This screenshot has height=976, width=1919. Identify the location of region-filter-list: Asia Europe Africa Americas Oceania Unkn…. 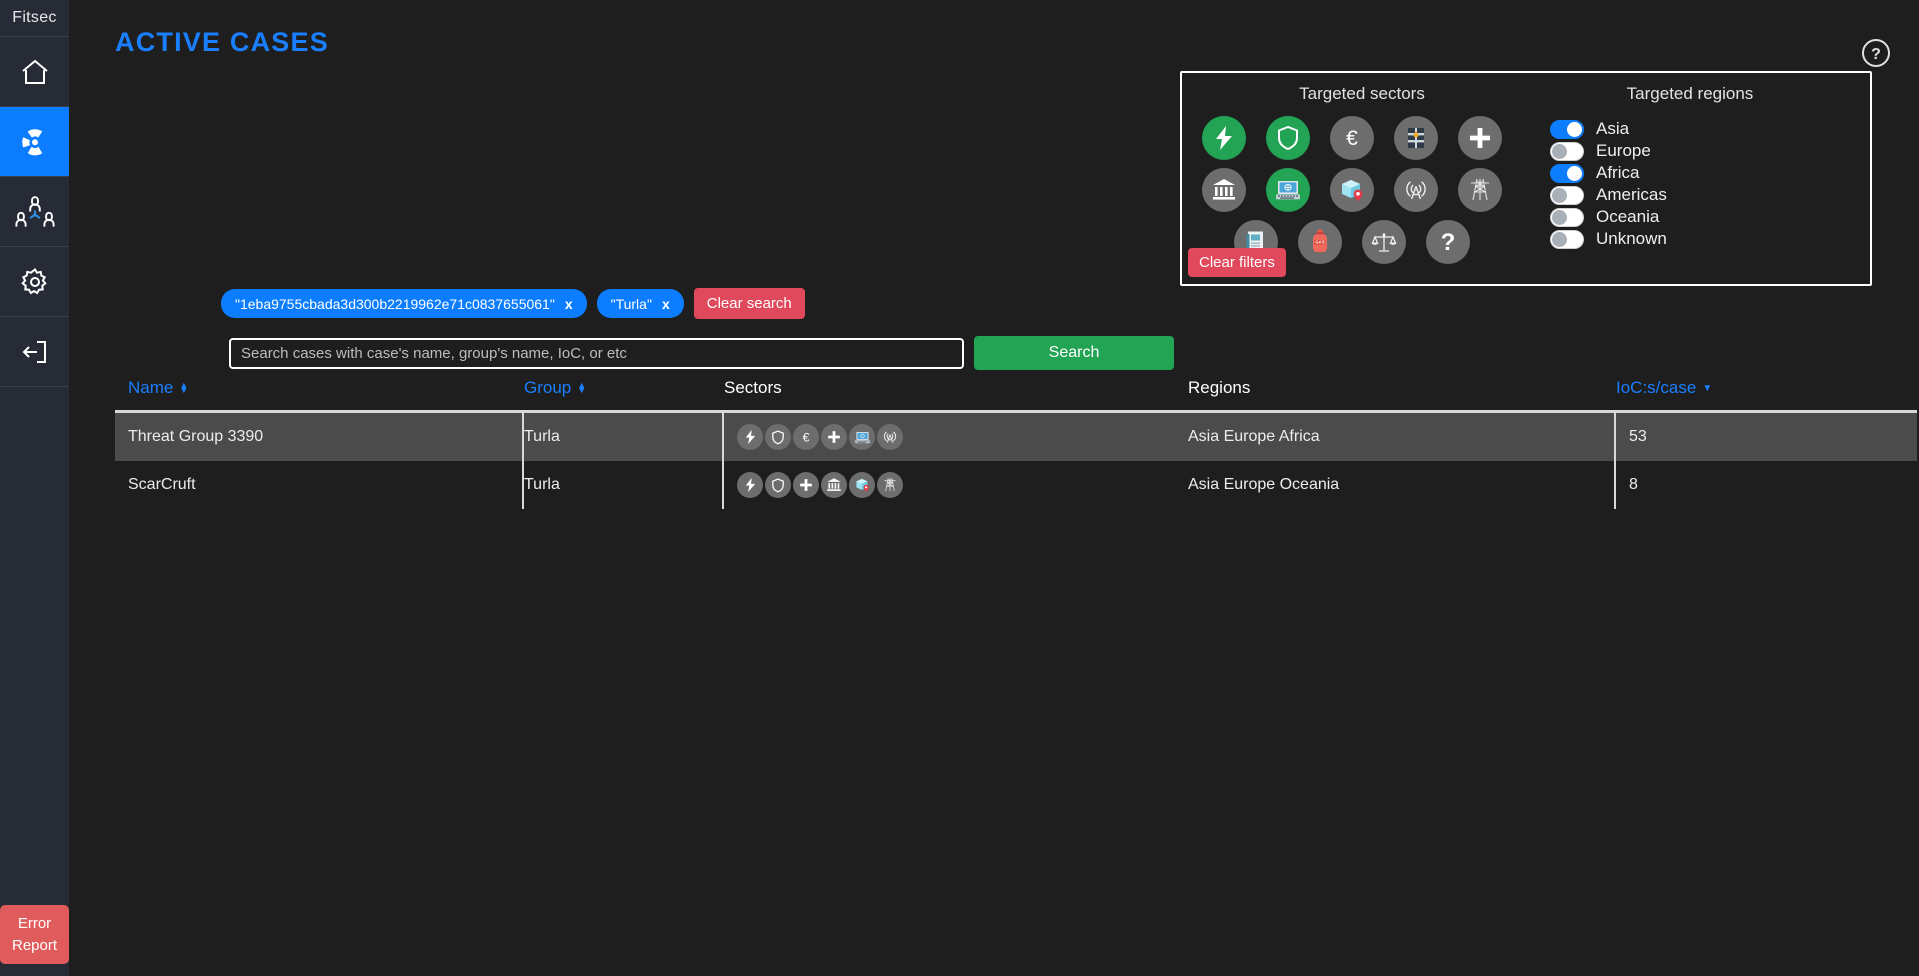
(1695, 194).